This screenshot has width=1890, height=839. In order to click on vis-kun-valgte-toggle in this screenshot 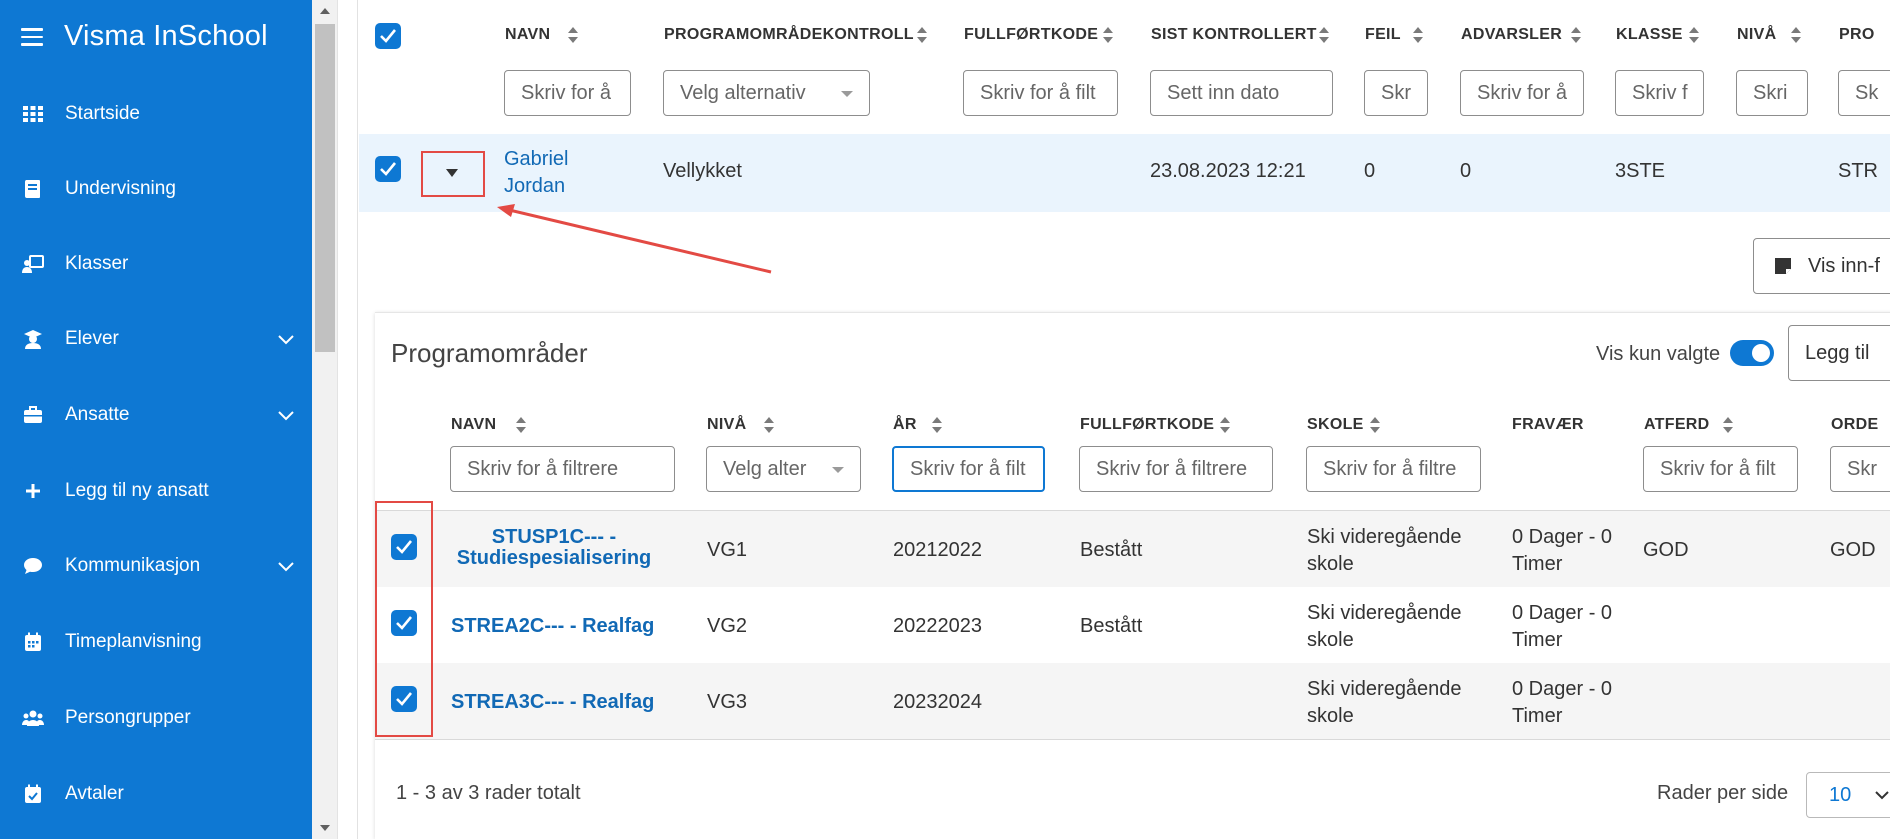, I will do `click(1752, 353)`.